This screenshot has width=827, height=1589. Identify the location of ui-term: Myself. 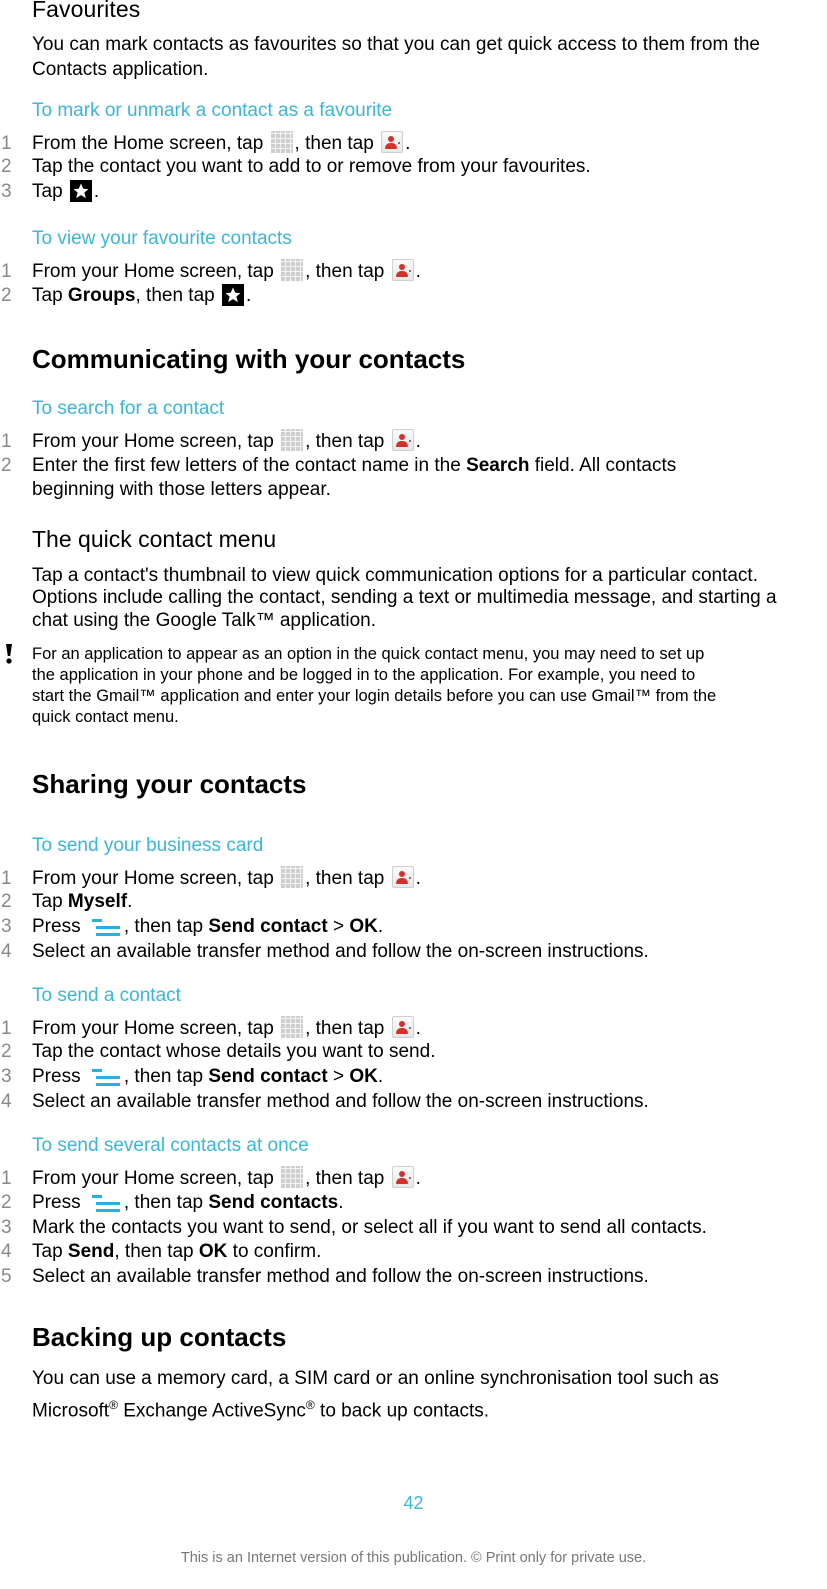
(97, 901).